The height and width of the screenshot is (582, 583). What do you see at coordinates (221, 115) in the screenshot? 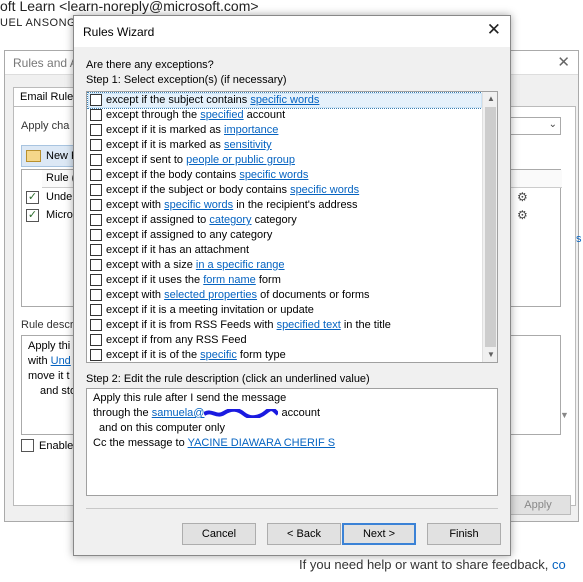
I see `exception-value-link: specified` at bounding box center [221, 115].